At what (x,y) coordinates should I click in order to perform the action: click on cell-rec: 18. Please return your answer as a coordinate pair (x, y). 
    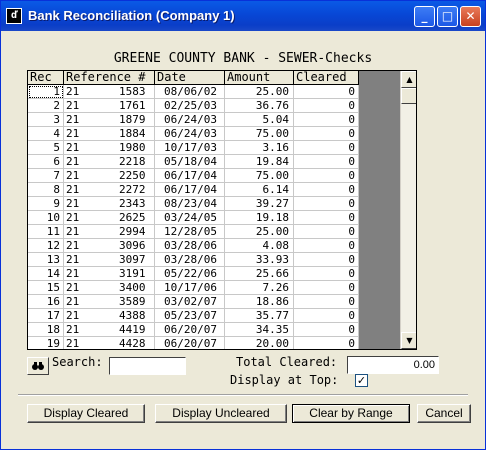
    Looking at the image, I should click on (46, 330).